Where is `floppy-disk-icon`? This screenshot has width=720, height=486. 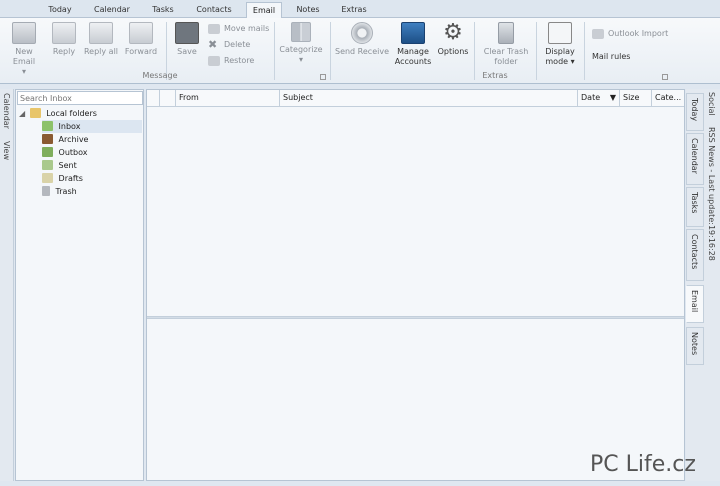 floppy-disk-icon is located at coordinates (187, 33).